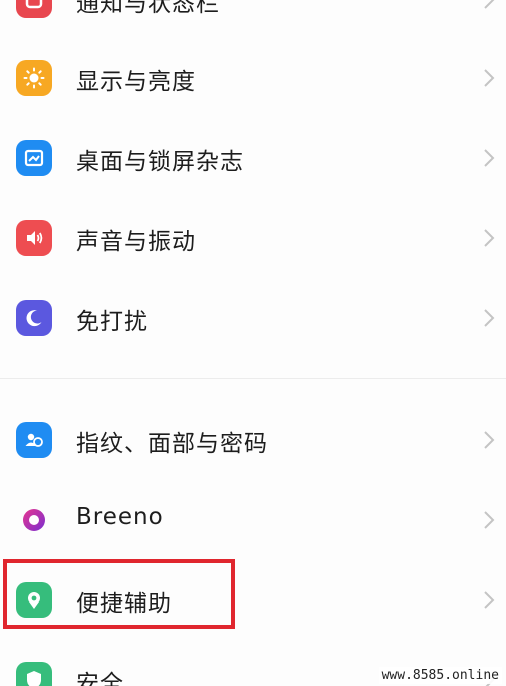  I want to click on section-divider, so click(253, 378).